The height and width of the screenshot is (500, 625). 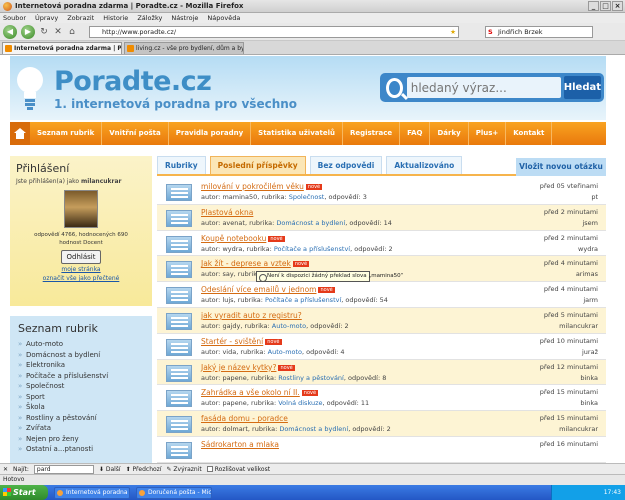 What do you see at coordinates (81, 278) in the screenshot?
I see `mark-all-read-link: označit vše jako přečtené` at bounding box center [81, 278].